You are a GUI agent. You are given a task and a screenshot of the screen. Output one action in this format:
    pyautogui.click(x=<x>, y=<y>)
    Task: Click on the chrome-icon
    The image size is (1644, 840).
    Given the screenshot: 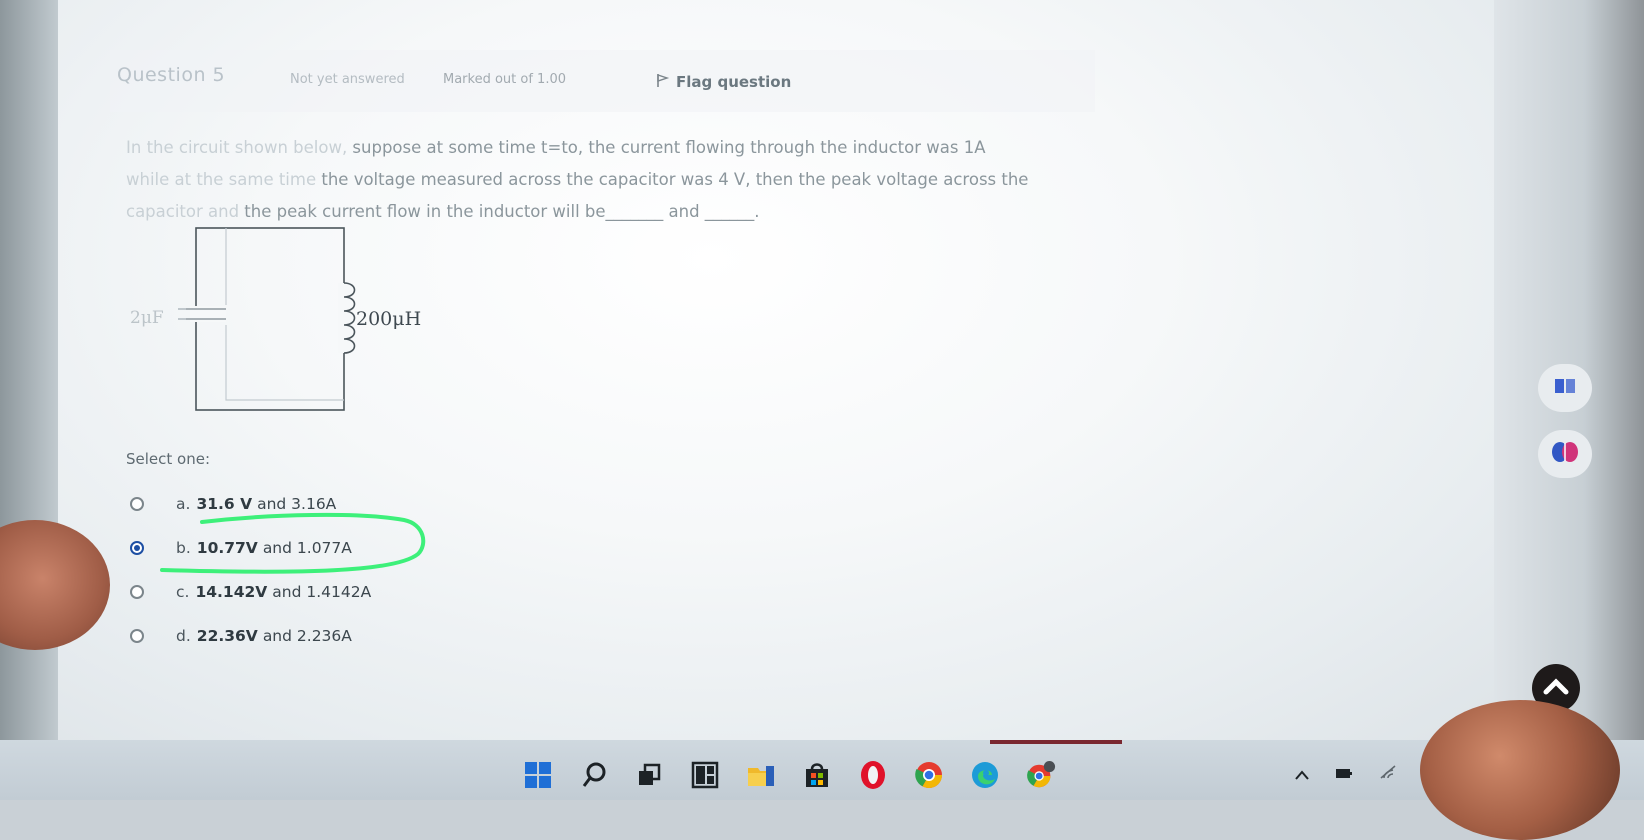 What is the action you would take?
    pyautogui.click(x=929, y=775)
    